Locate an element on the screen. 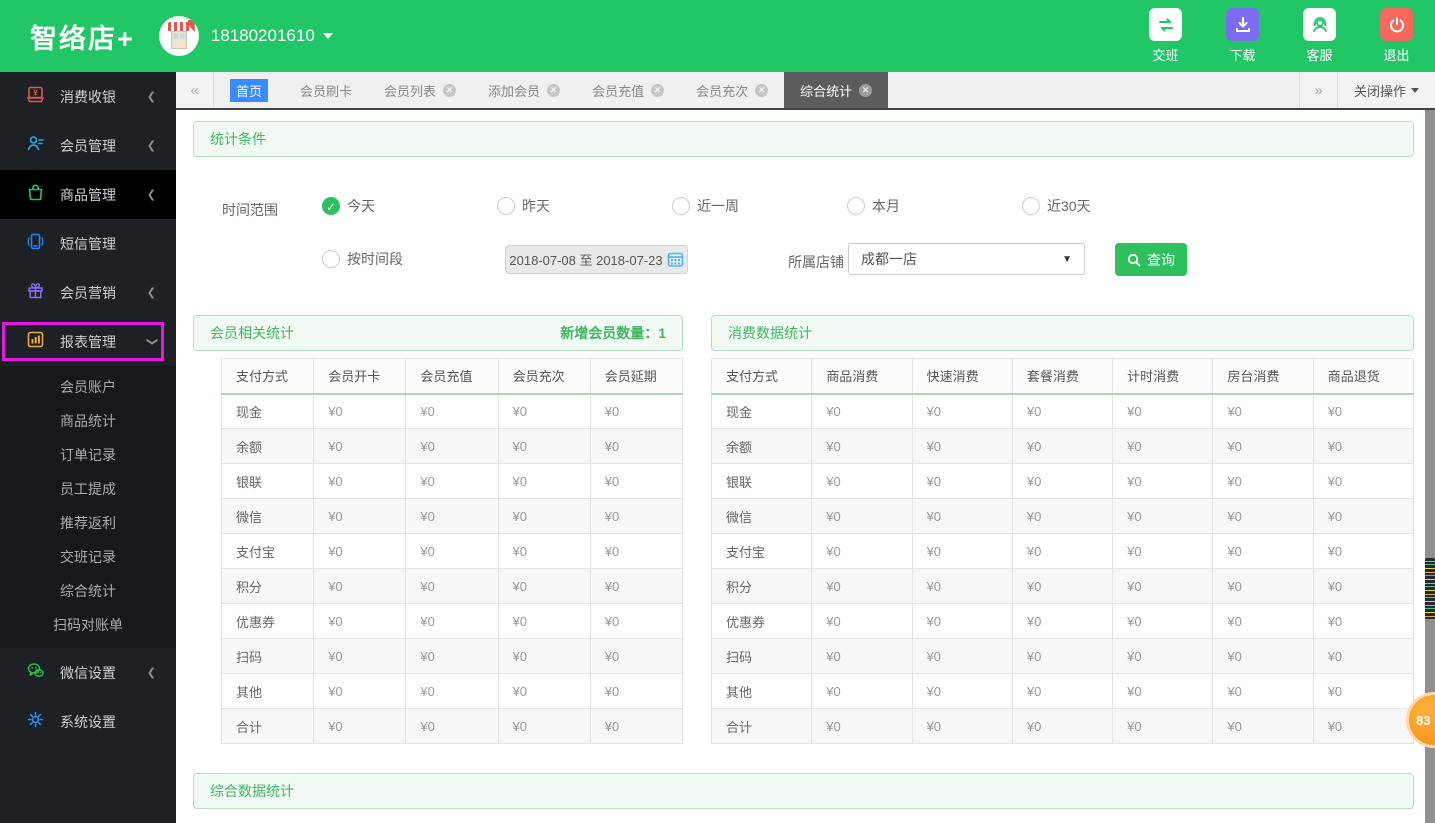 Image resolution: width=1435 pixels, height=823 pixels. column-header: 房台消费 is located at coordinates (1263, 376).